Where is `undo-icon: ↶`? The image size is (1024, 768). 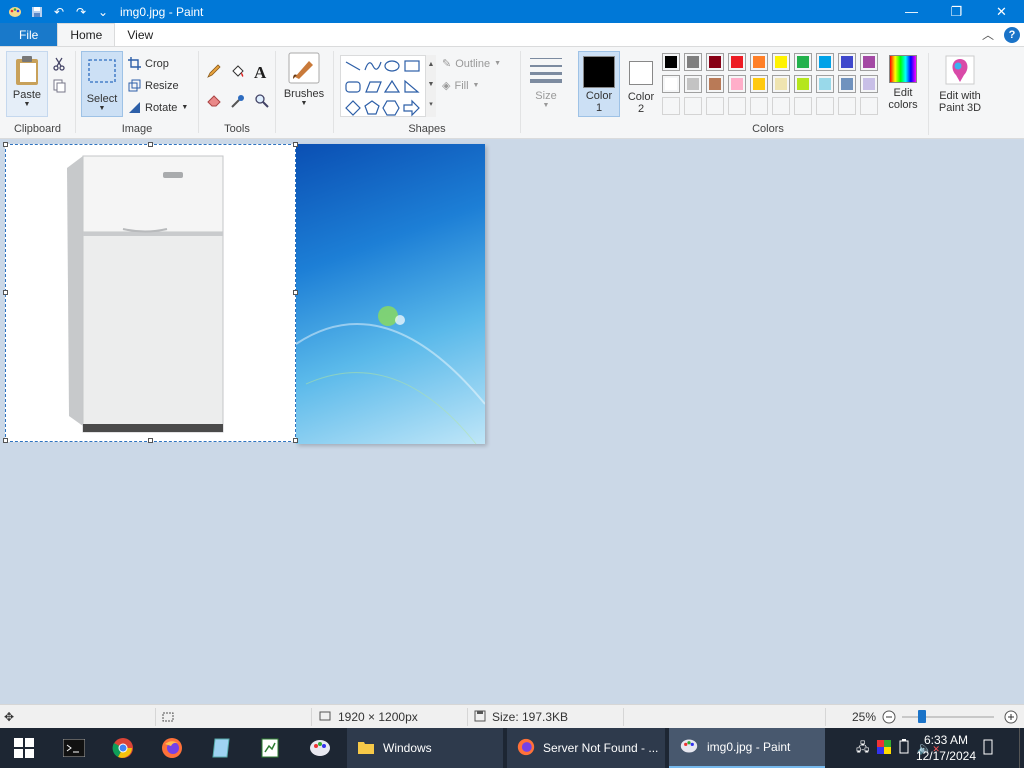
undo-icon: ↶ is located at coordinates (59, 12).